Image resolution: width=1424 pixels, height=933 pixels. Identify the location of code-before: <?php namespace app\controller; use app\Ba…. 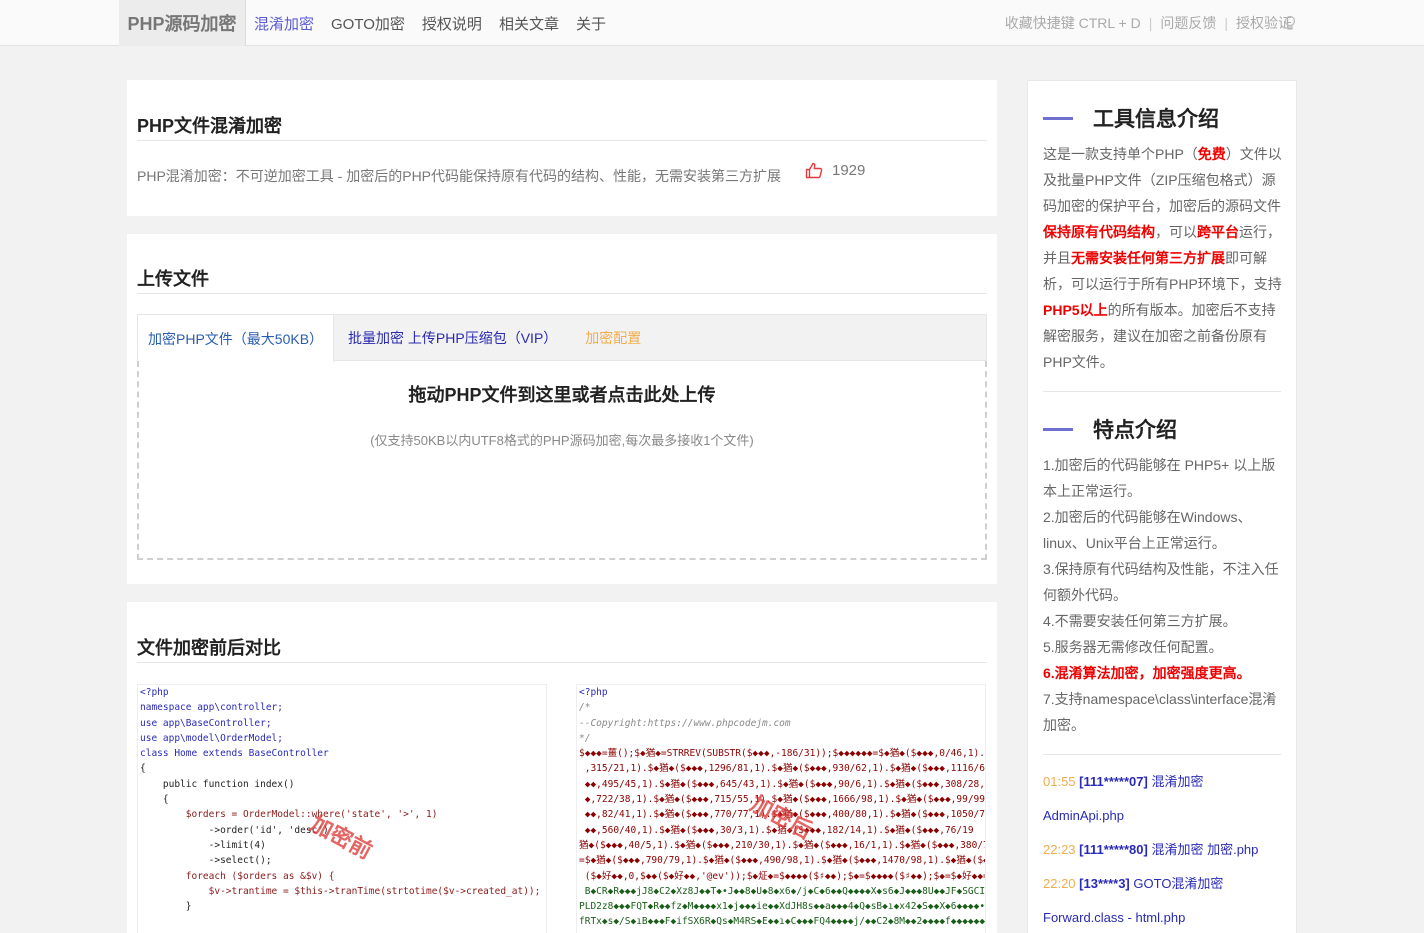
(342, 808).